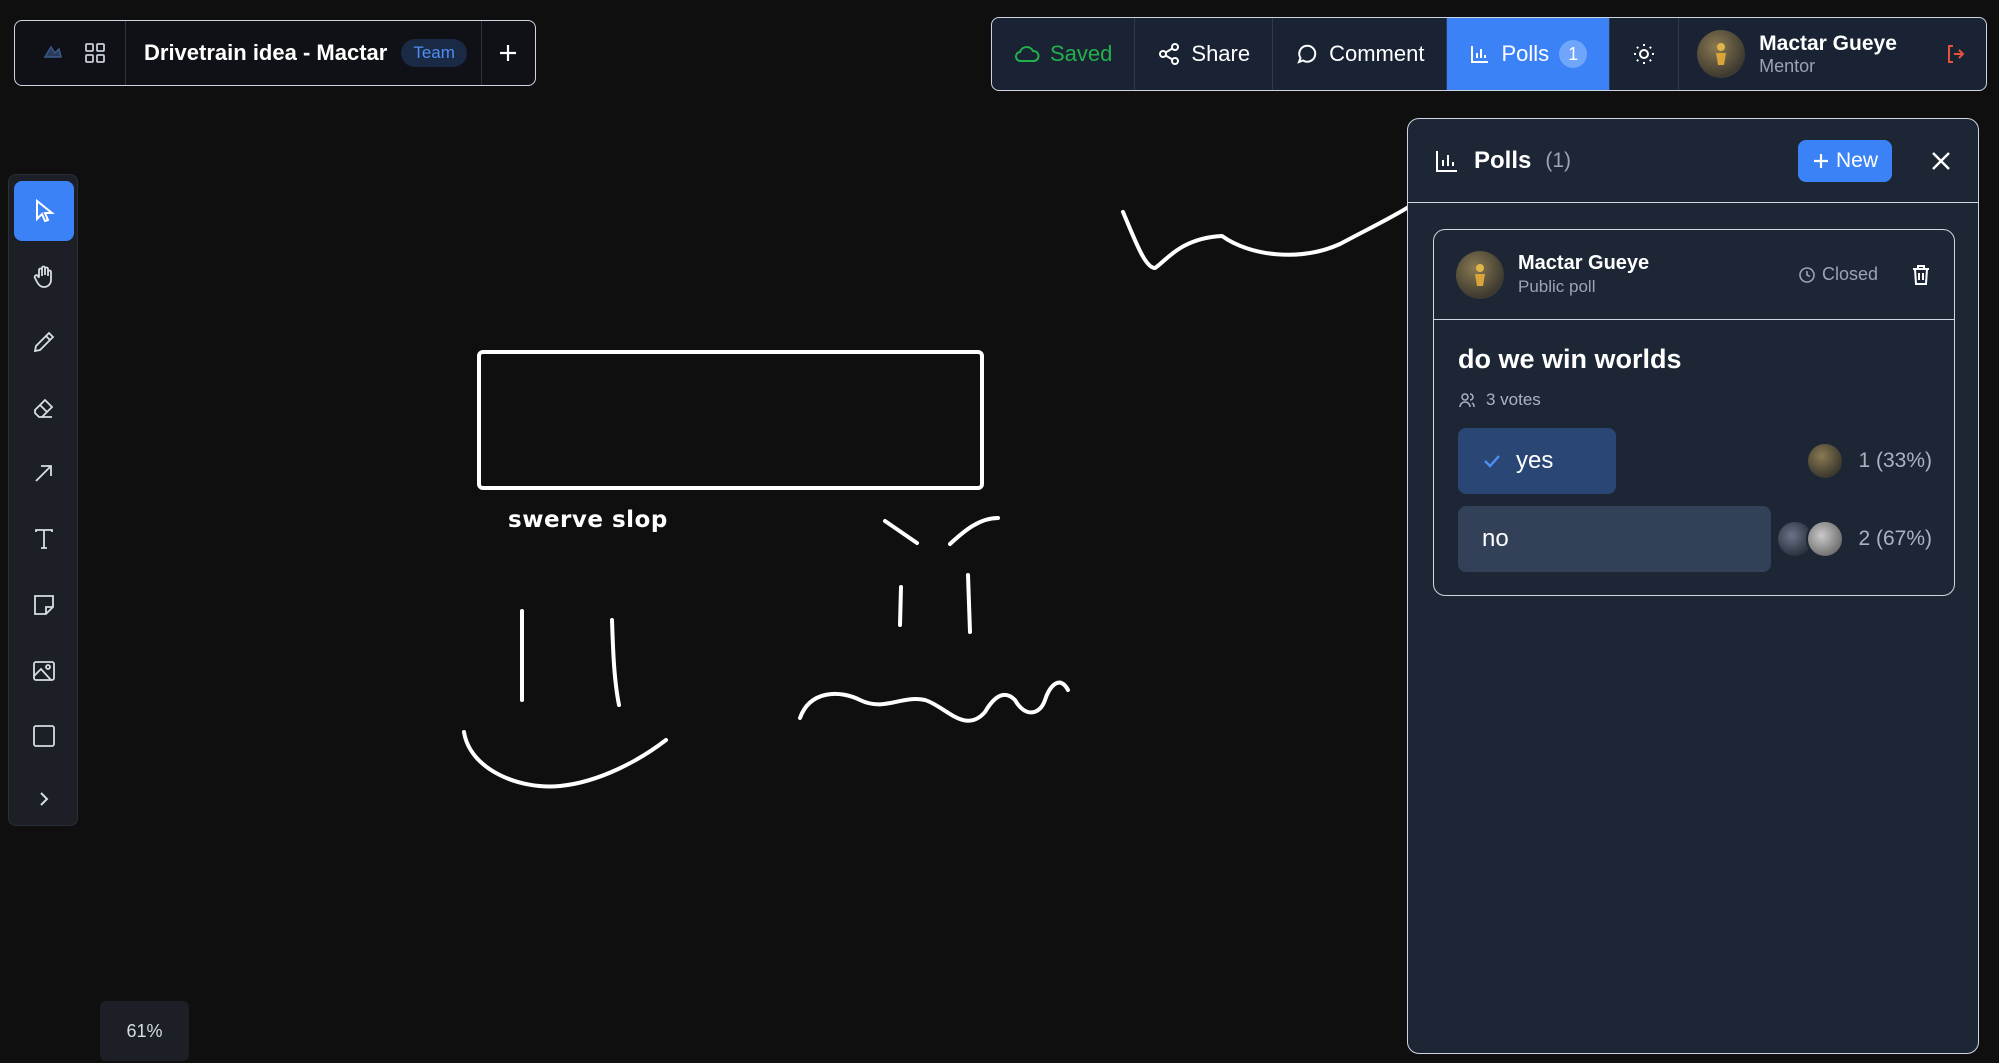 The image size is (1999, 1063). Describe the element at coordinates (1584, 263) in the screenshot. I see `poll-author: Mactar Gueye` at that location.